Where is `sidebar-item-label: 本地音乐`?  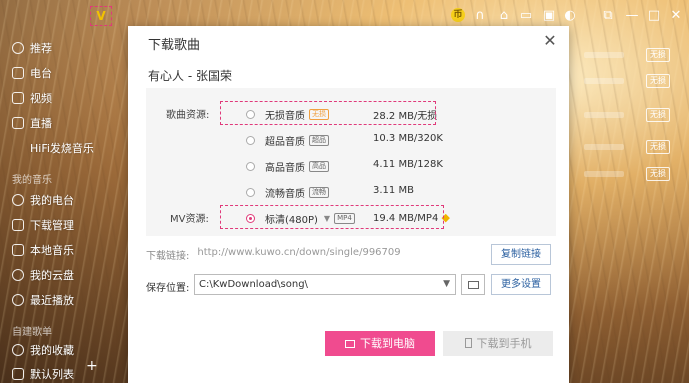
sidebar-item-label: 本地音乐 is located at coordinates (52, 250).